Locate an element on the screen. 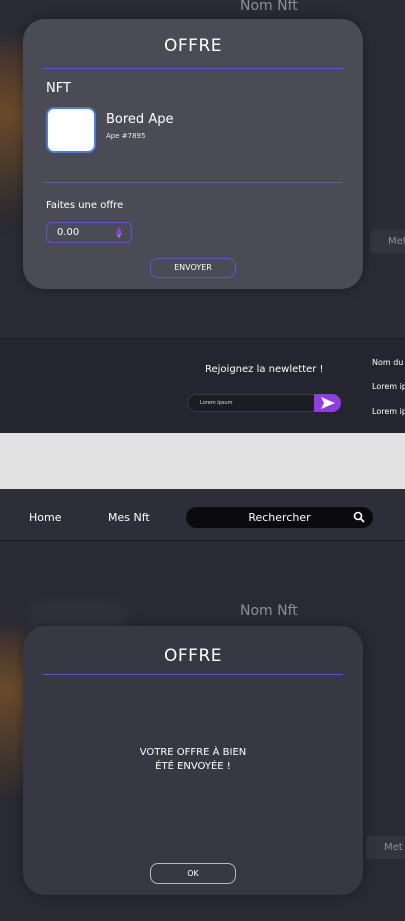 The width and height of the screenshot is (405, 921). confirmation-message-line: ÉTÉ ENVOYÉE ! is located at coordinates (193, 766).